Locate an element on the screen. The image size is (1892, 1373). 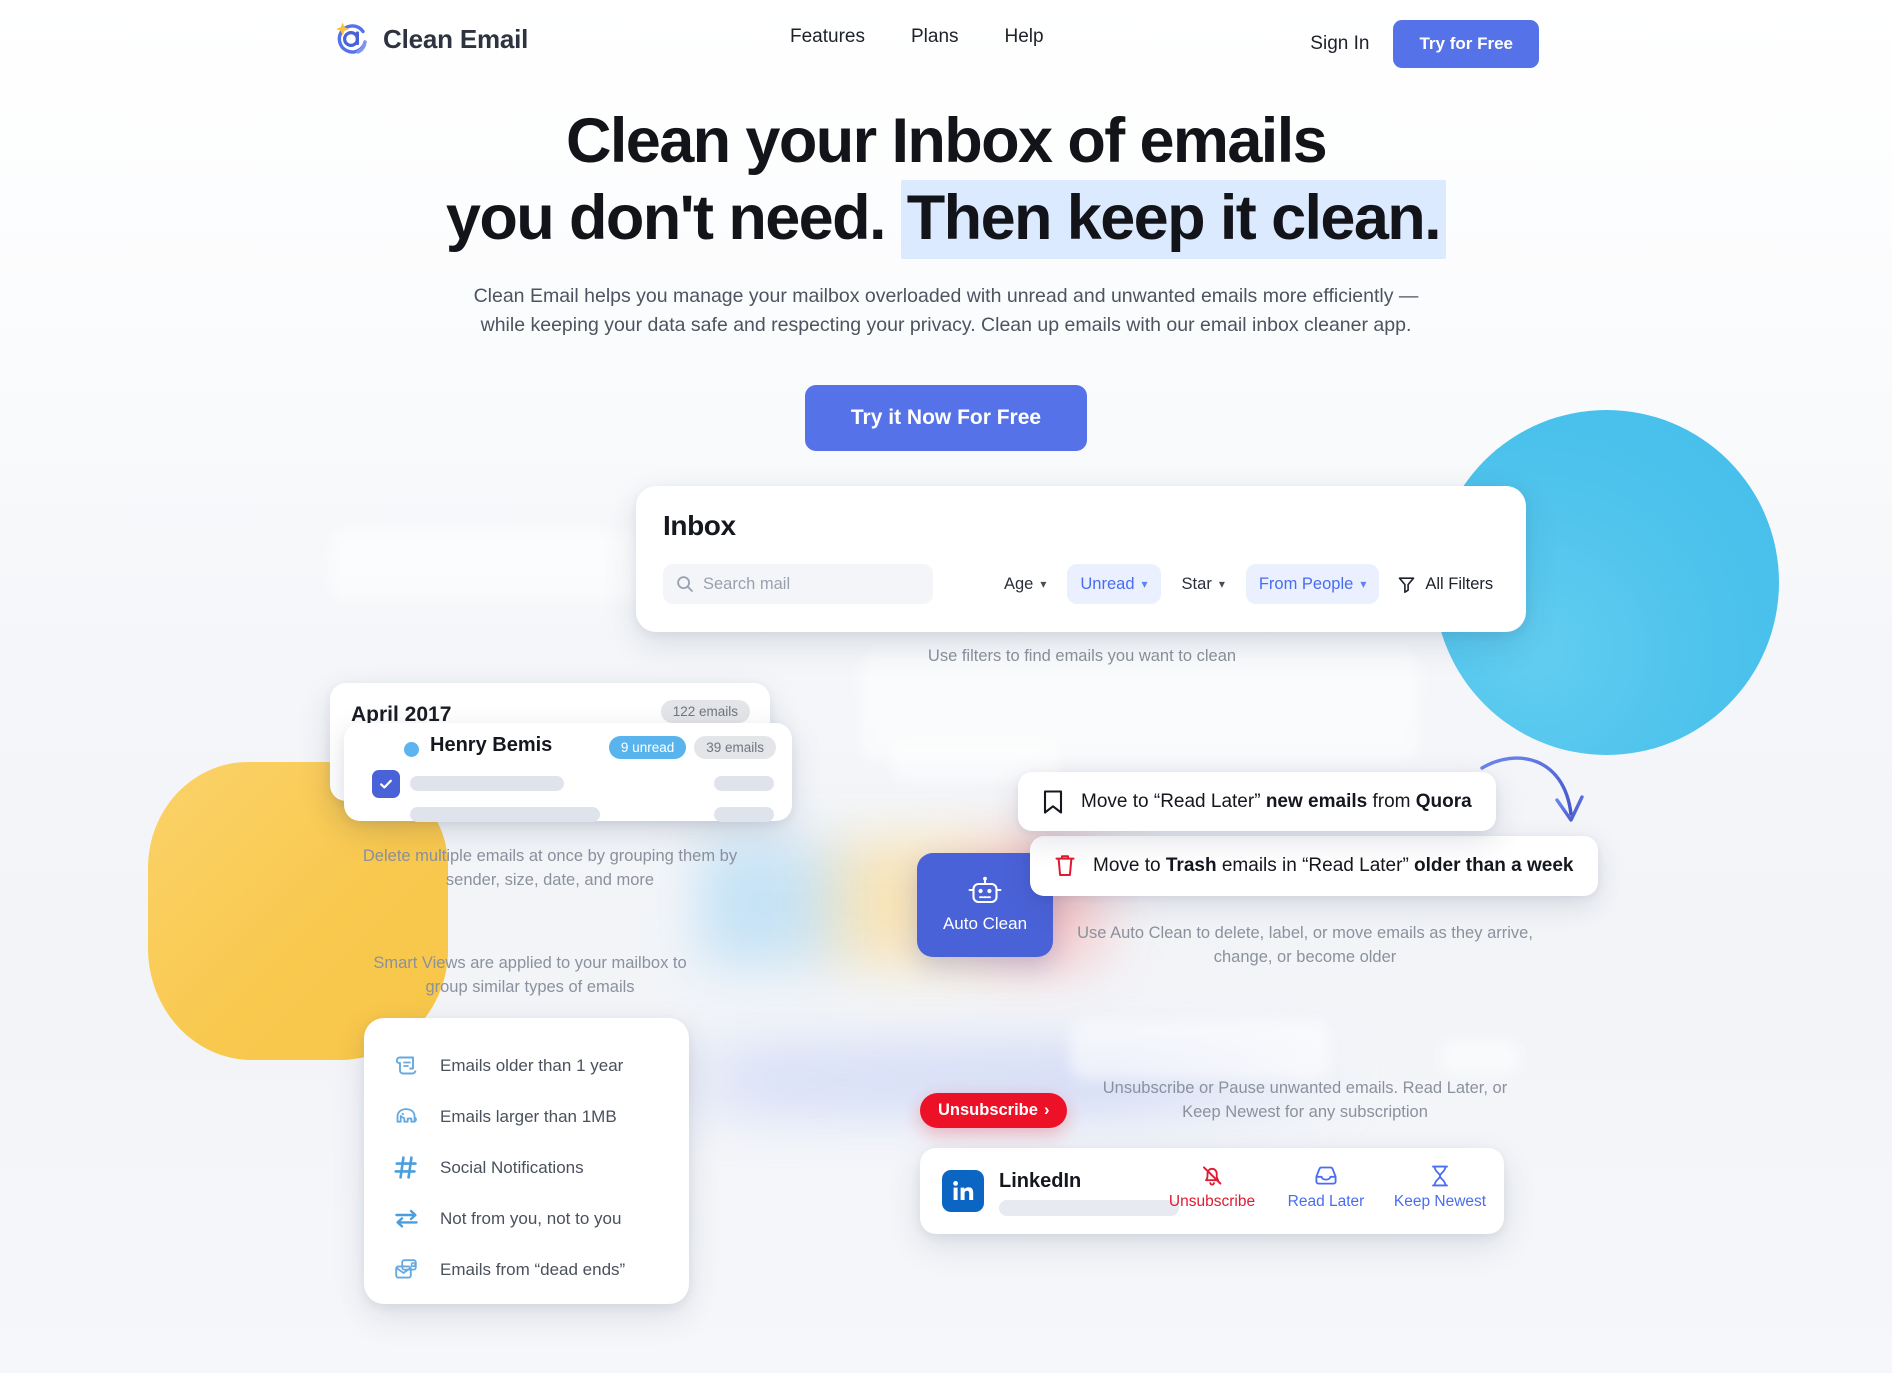
chevron-right-icon: › is located at coordinates (1046, 1110).